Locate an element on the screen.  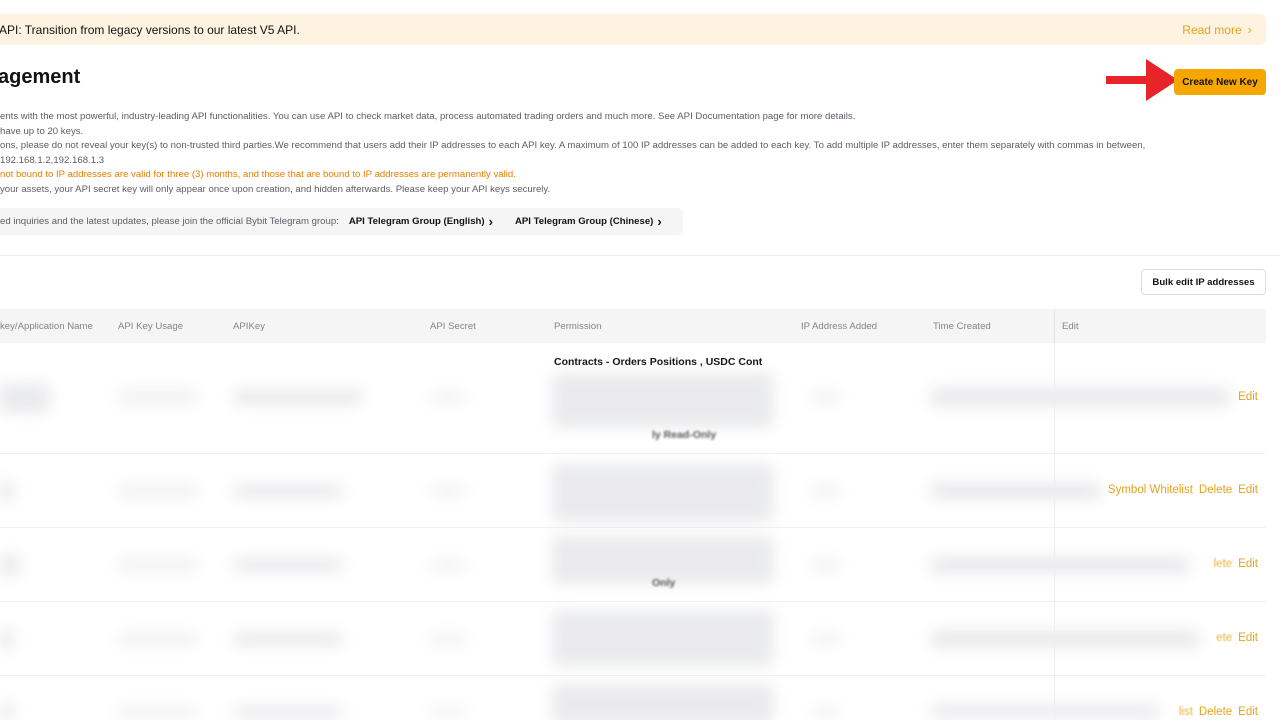
telegram-chinese-link: API Telegram Group (Chinese) › is located at coordinates (588, 221).